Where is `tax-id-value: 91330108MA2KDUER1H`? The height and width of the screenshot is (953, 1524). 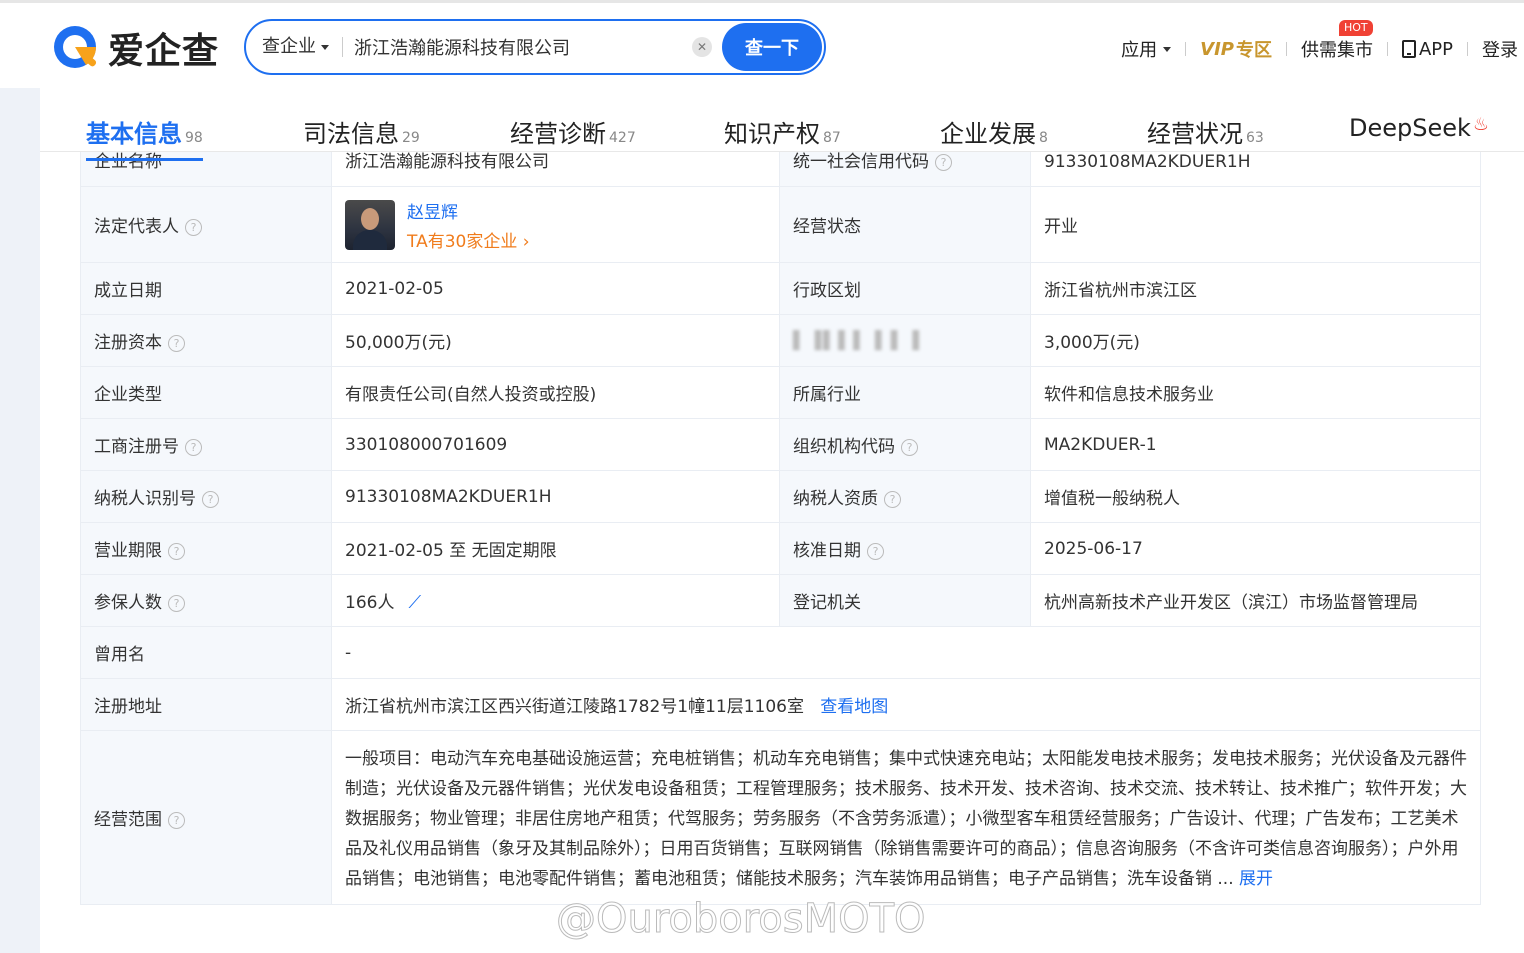 tax-id-value: 91330108MA2KDUER1H is located at coordinates (555, 496).